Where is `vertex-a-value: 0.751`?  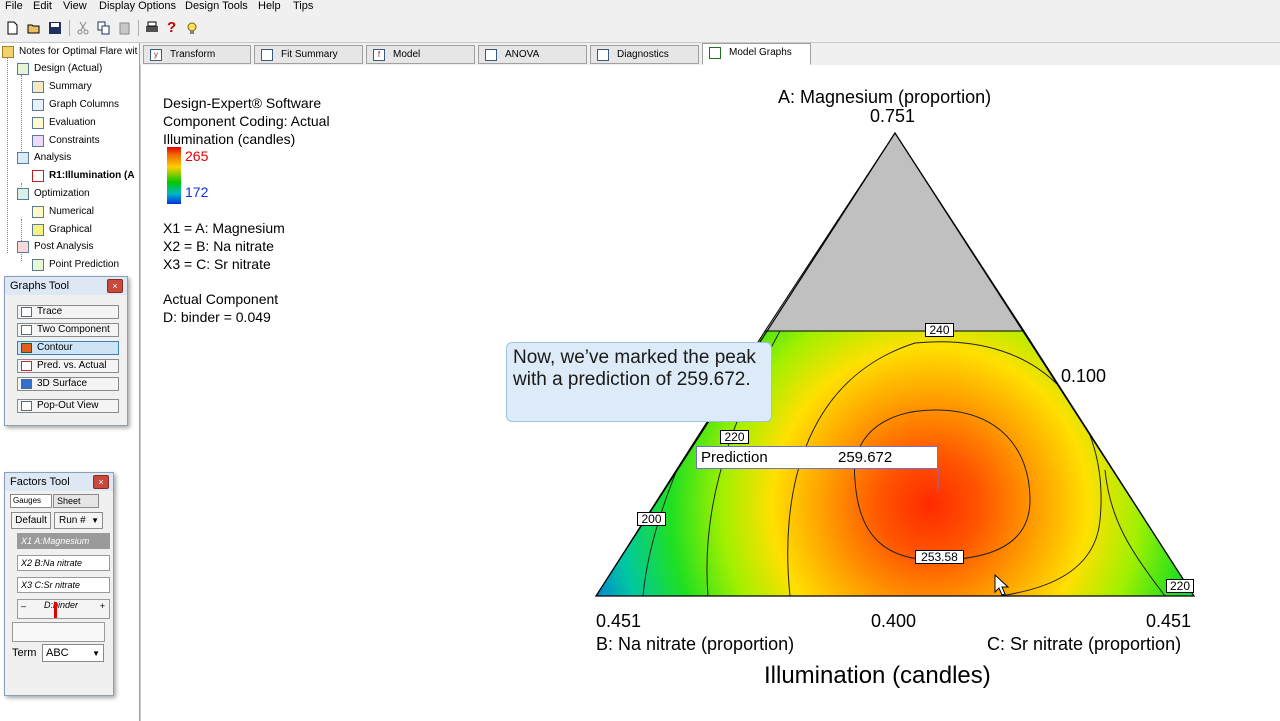
vertex-a-value: 0.751 is located at coordinates (893, 116).